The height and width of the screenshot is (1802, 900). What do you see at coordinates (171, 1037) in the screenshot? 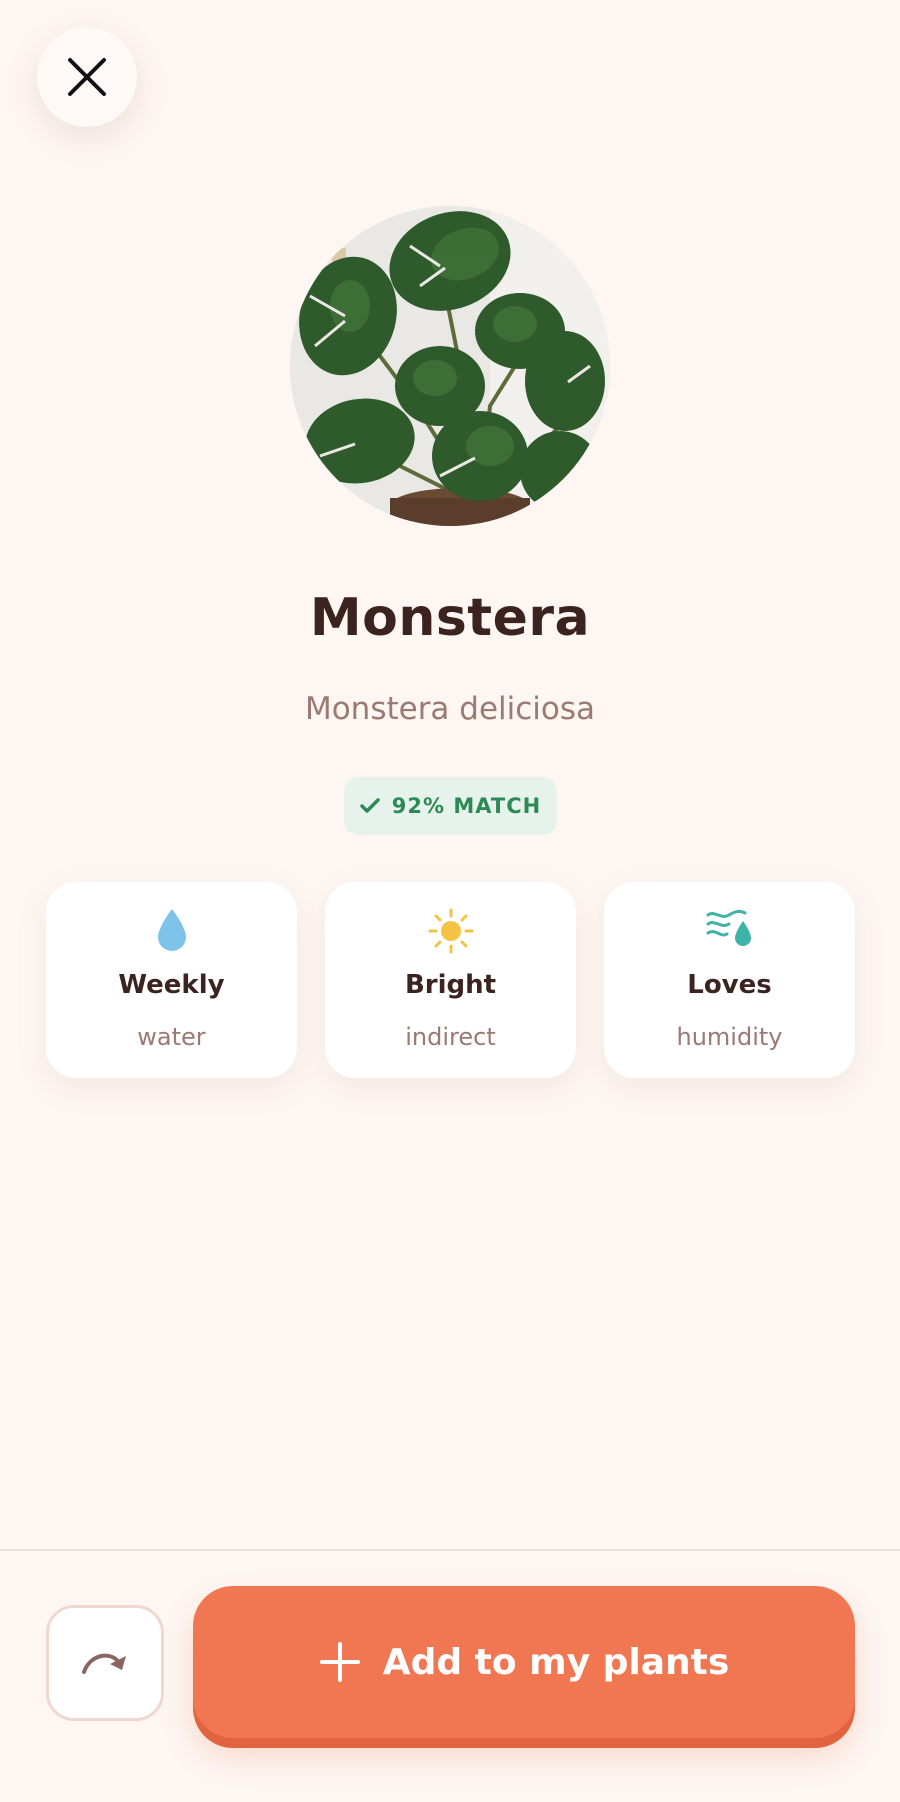
I see `care-card-subtitle: water` at bounding box center [171, 1037].